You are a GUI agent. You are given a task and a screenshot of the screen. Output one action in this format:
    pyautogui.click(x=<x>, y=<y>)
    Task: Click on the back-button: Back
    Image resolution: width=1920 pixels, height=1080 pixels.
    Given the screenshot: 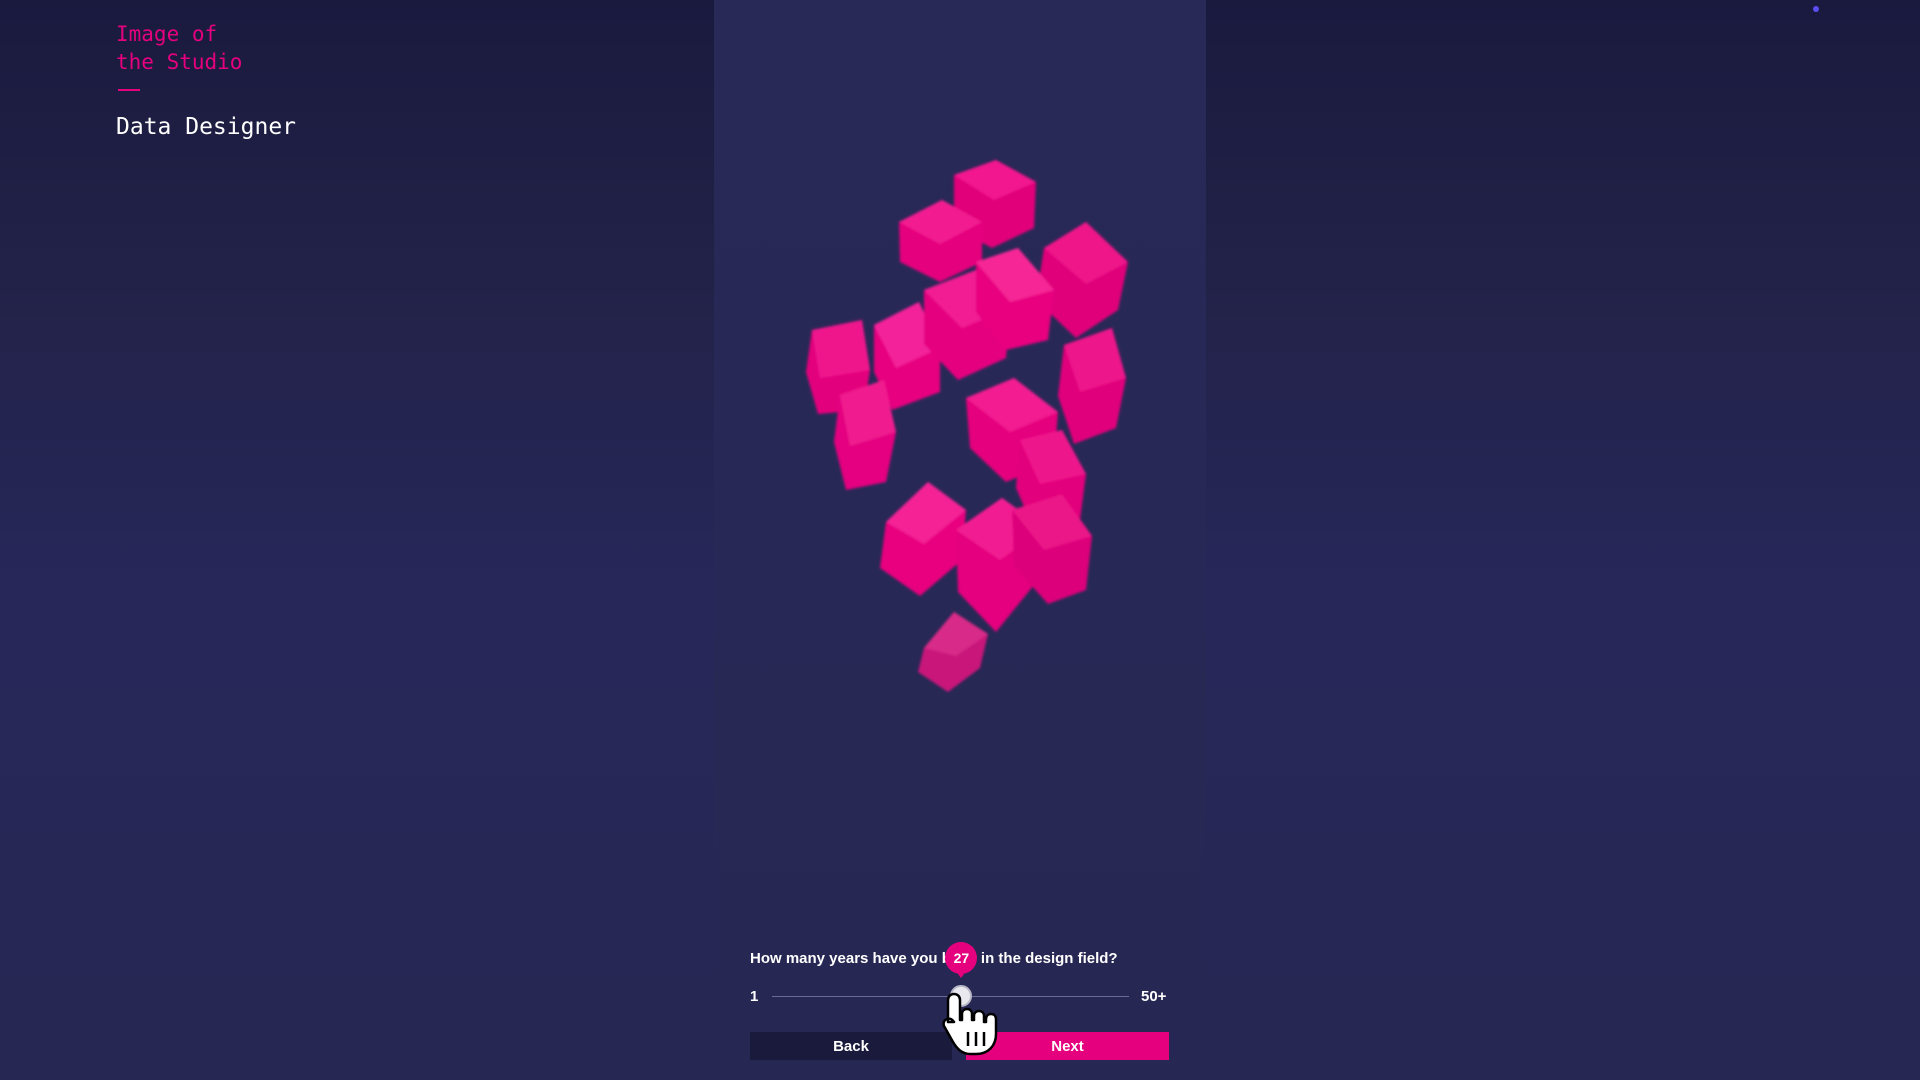 What is the action you would take?
    pyautogui.click(x=851, y=1046)
    